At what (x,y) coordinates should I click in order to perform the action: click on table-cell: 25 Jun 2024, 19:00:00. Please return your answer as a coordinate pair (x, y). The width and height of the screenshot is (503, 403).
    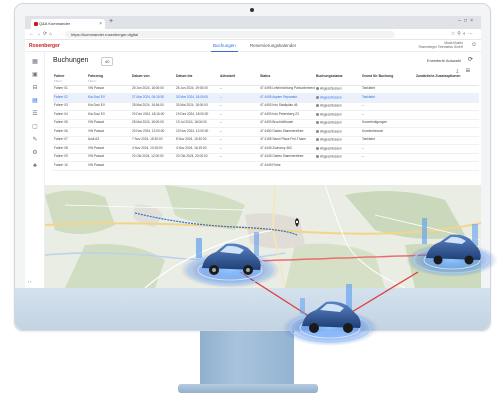
    Looking at the image, I should click on (197, 89).